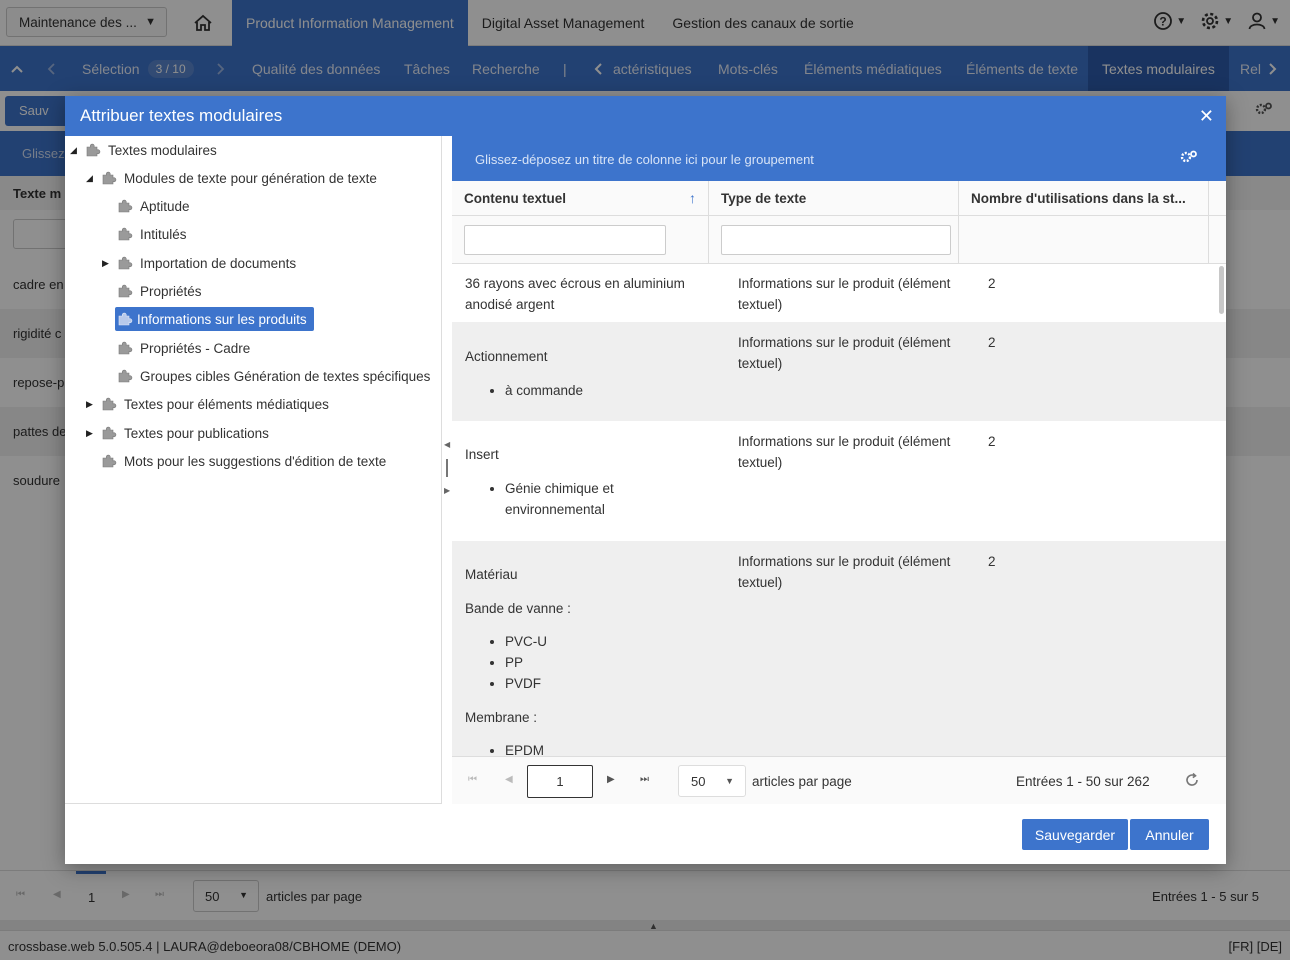 Image resolution: width=1290 pixels, height=960 pixels. I want to click on gears-icon, so click(1188, 156).